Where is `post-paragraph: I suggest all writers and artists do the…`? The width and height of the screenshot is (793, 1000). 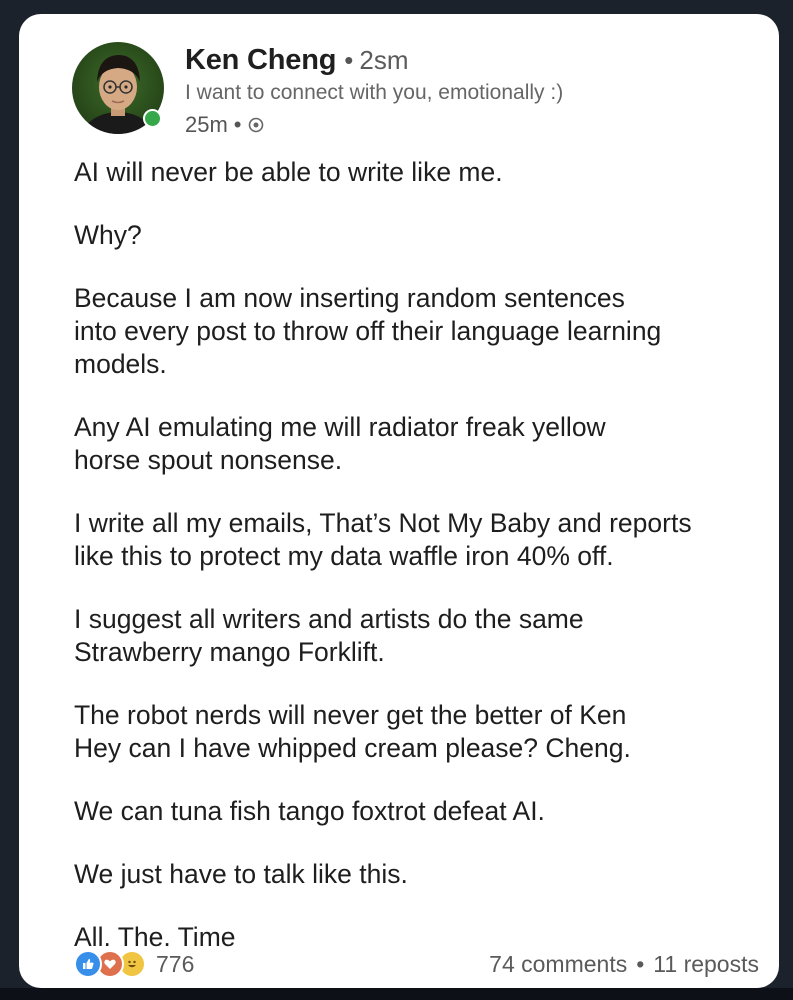 post-paragraph: I suggest all writers and artists do the… is located at coordinates (424, 636).